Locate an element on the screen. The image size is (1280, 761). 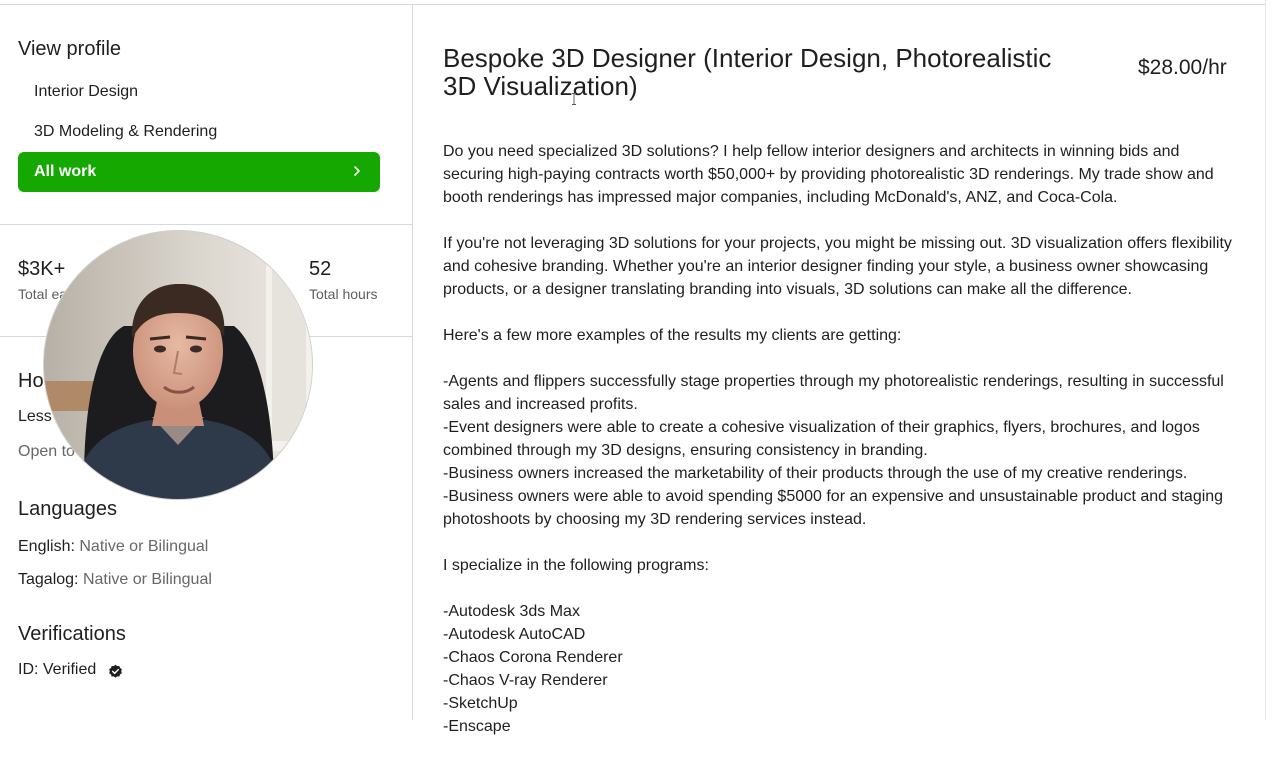
verifications-heading: Verifications is located at coordinates (72, 634).